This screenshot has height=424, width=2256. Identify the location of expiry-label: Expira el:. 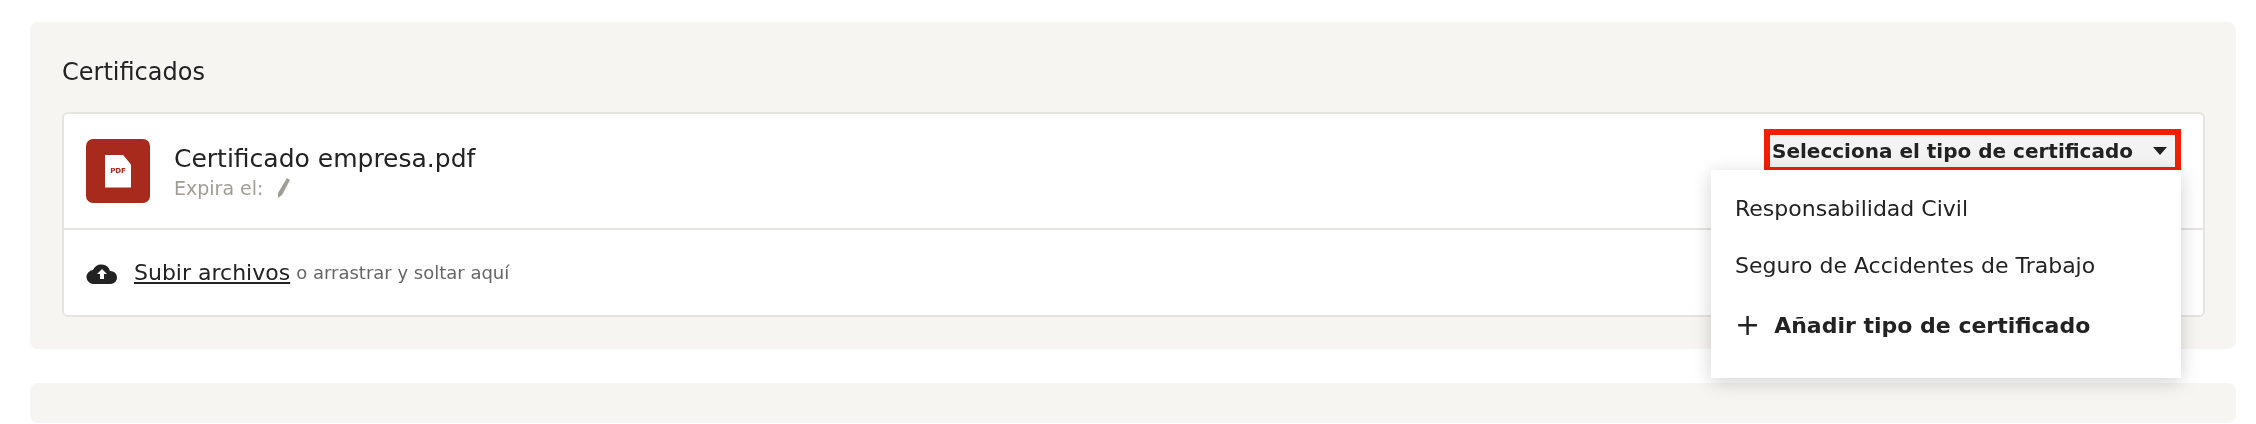
(219, 187).